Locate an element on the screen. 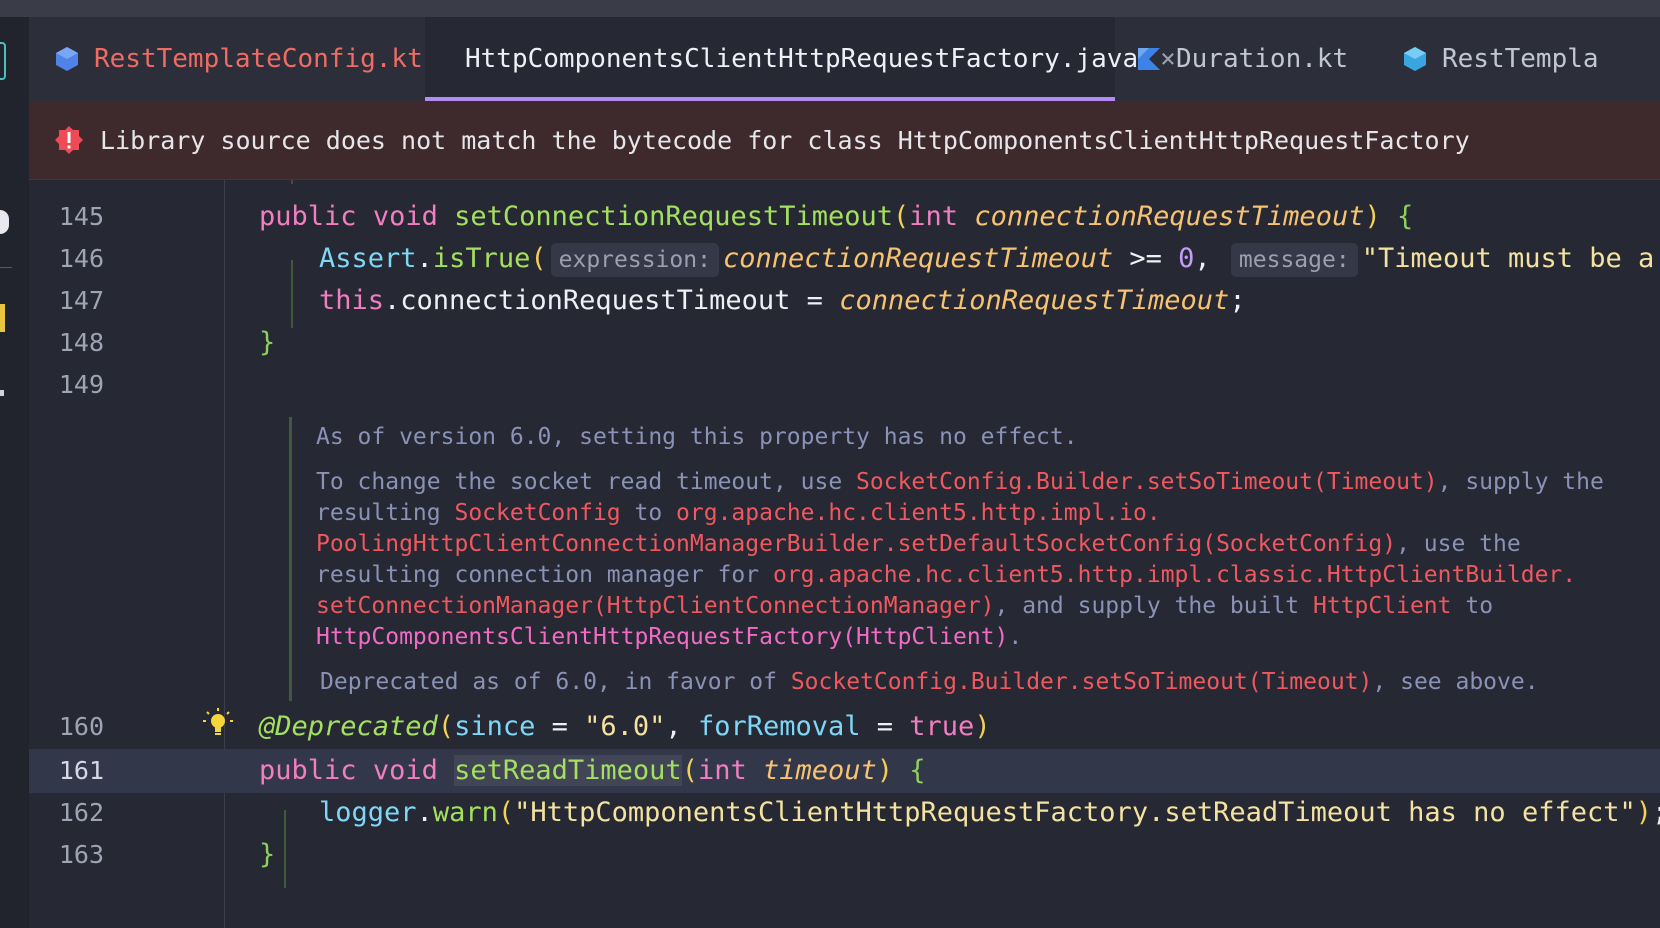 This screenshot has width=1660, height=928. code-line-163: 163 } is located at coordinates (844, 855).